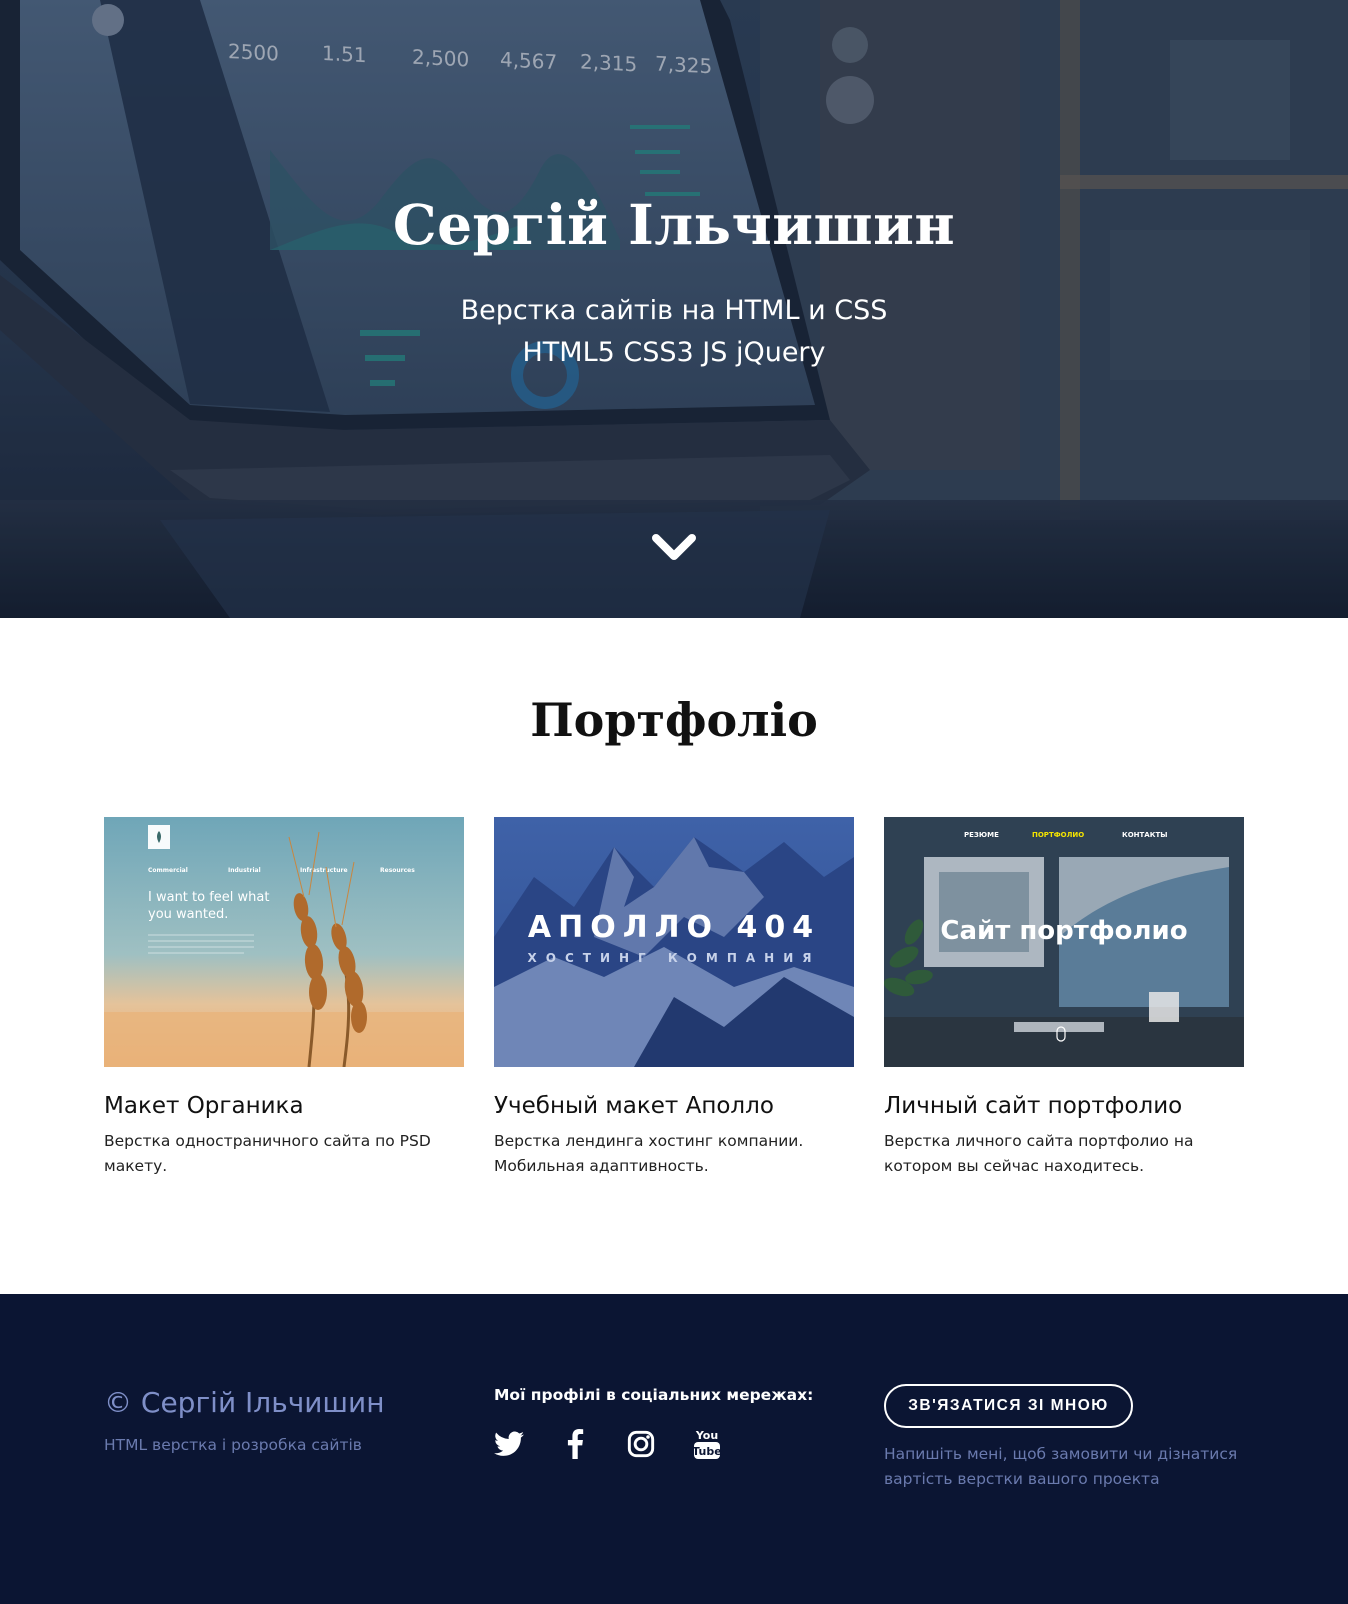 The width and height of the screenshot is (1348, 1604). I want to click on thumb-nav-resources: Resources, so click(397, 870).